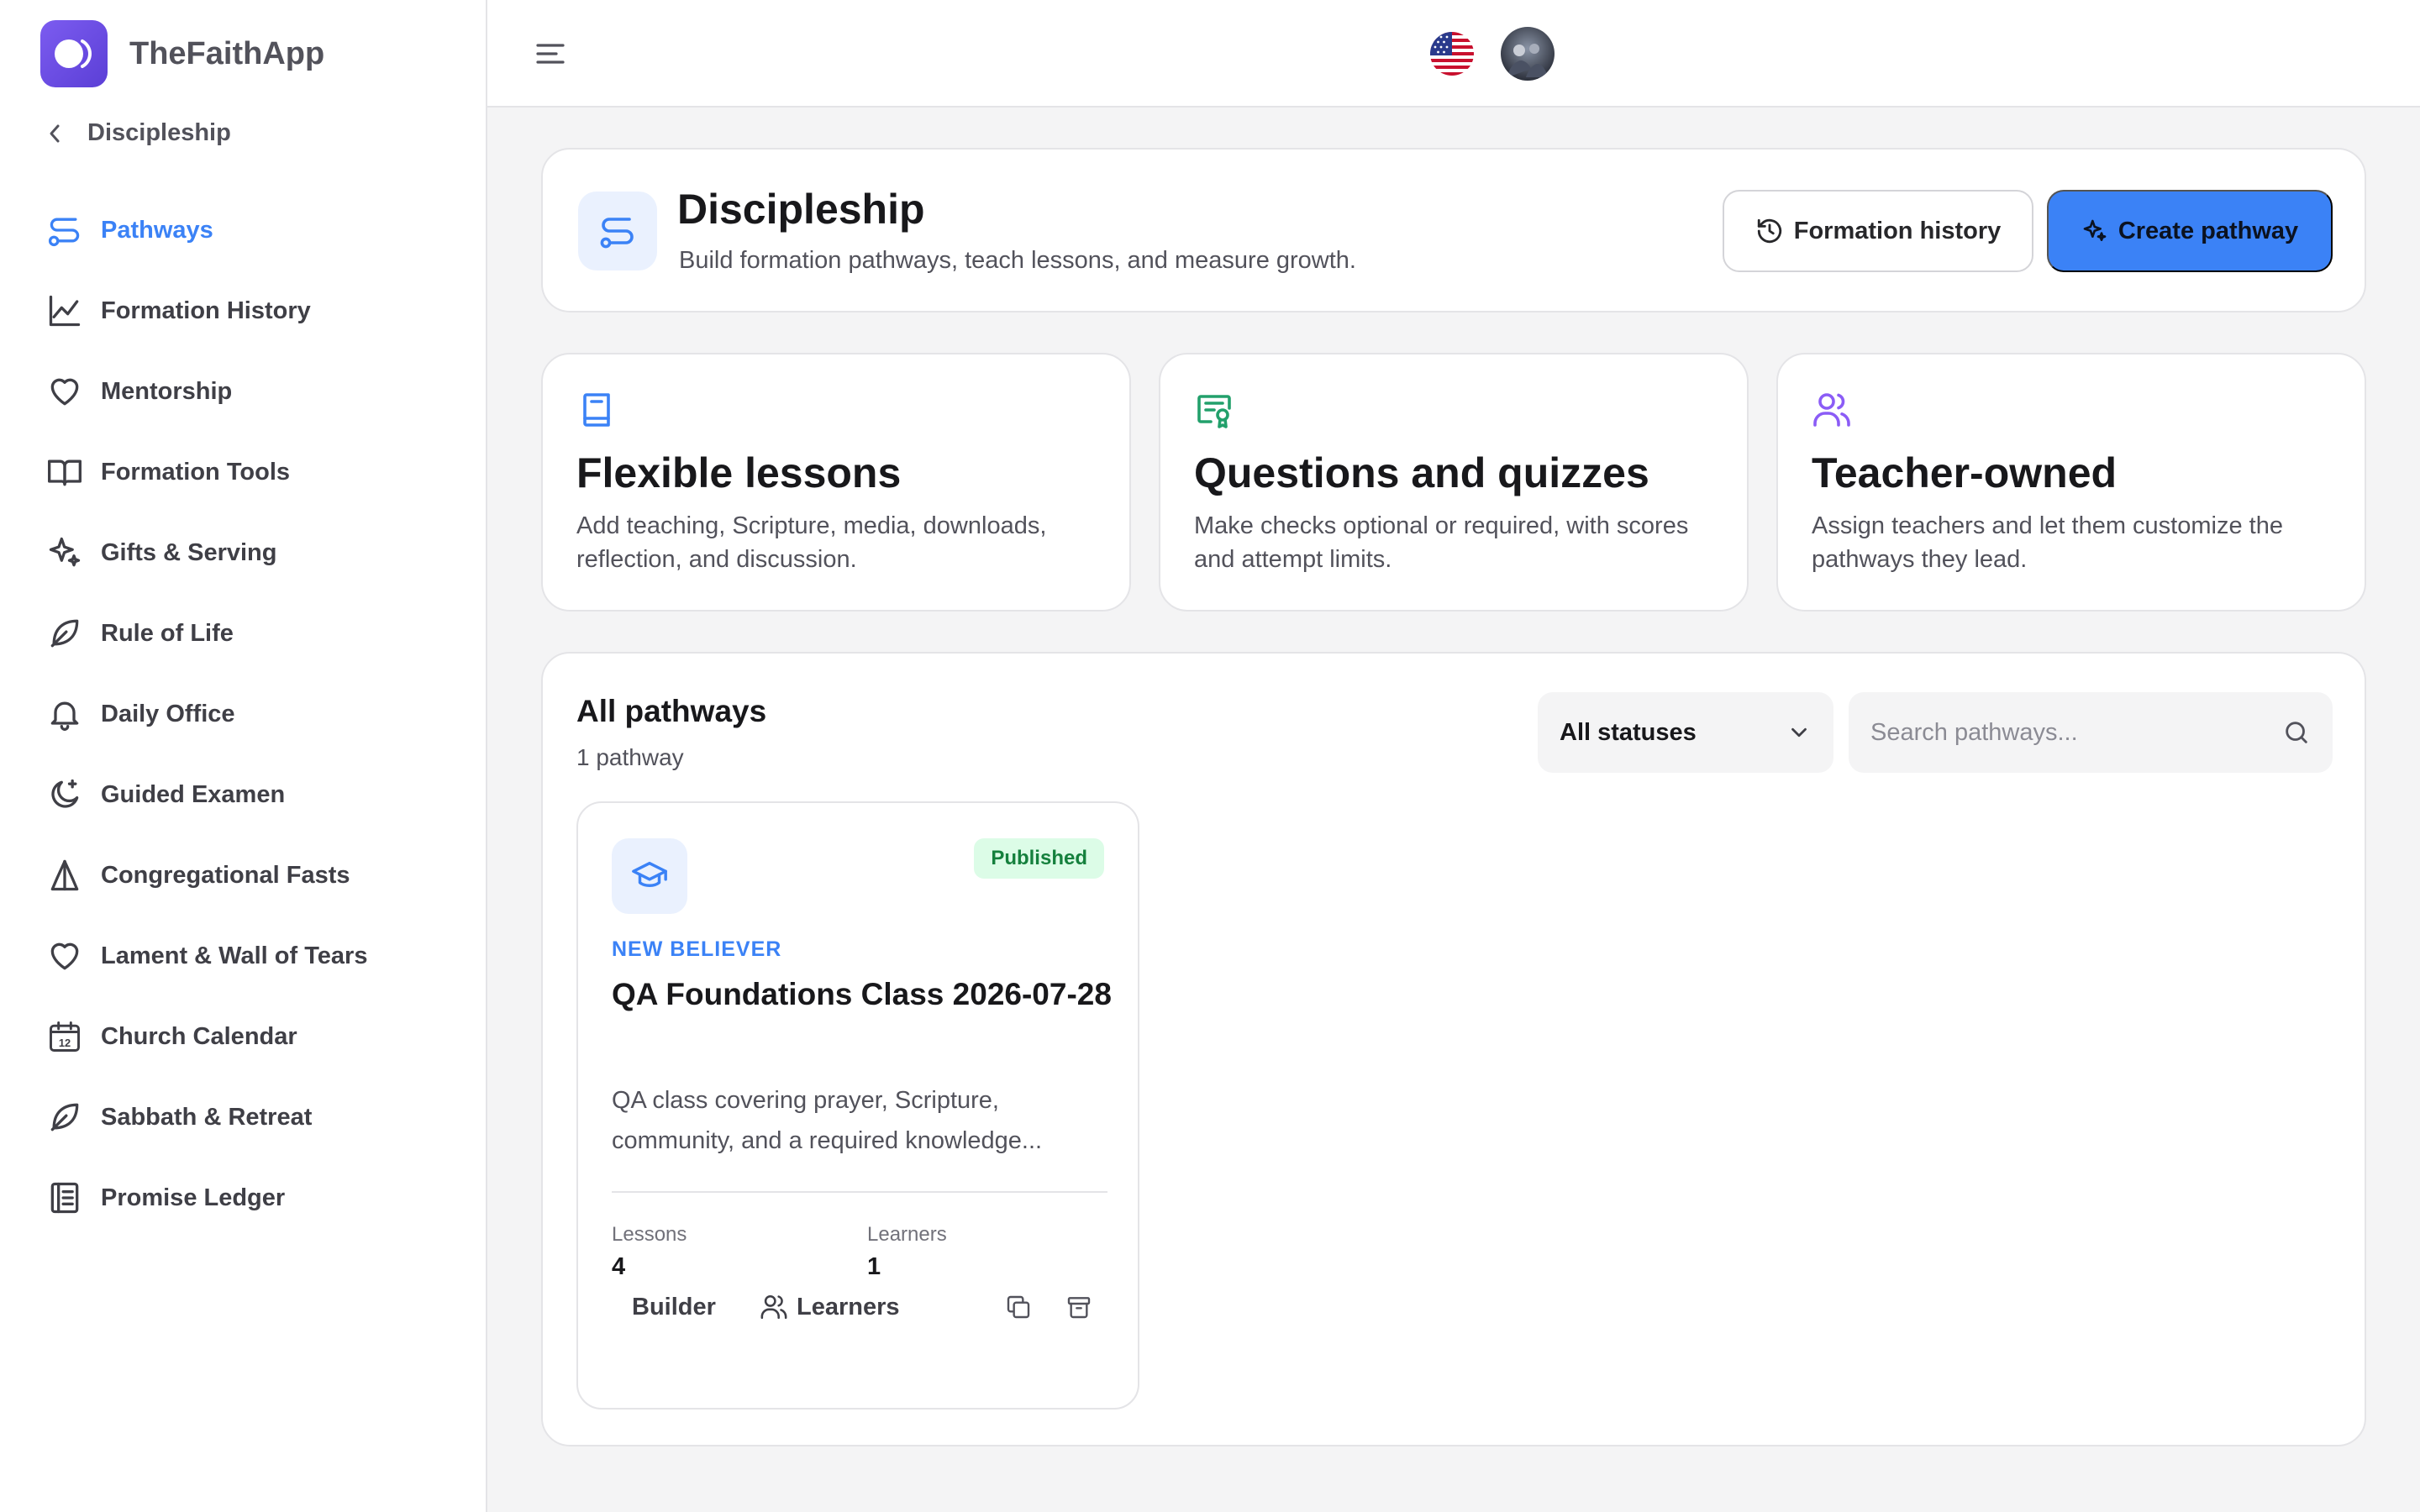 The height and width of the screenshot is (1512, 2420). I want to click on page-title: Discipleship, so click(801, 209).